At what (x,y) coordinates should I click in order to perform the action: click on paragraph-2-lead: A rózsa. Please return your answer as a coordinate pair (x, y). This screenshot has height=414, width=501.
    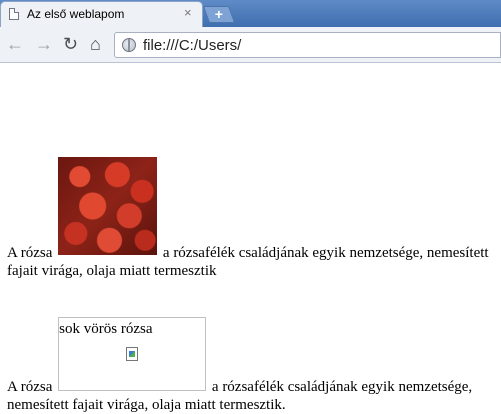
    Looking at the image, I should click on (30, 387).